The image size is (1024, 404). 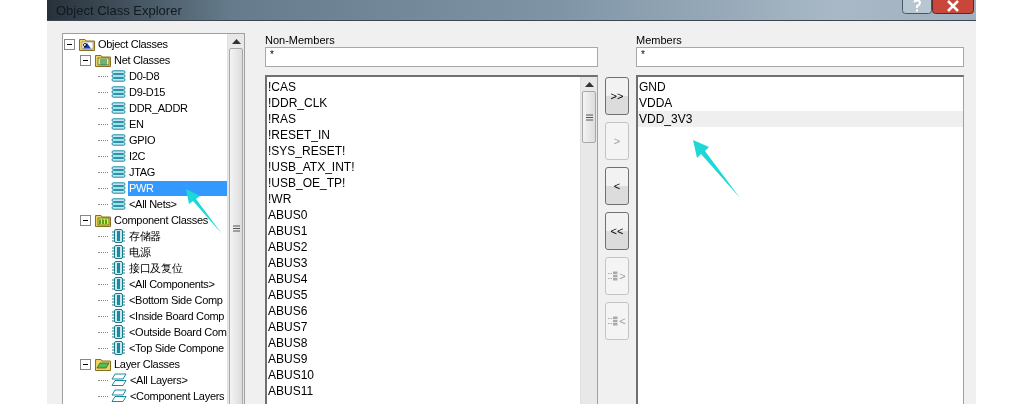 I want to click on tree-item: JTAG, so click(x=142, y=172).